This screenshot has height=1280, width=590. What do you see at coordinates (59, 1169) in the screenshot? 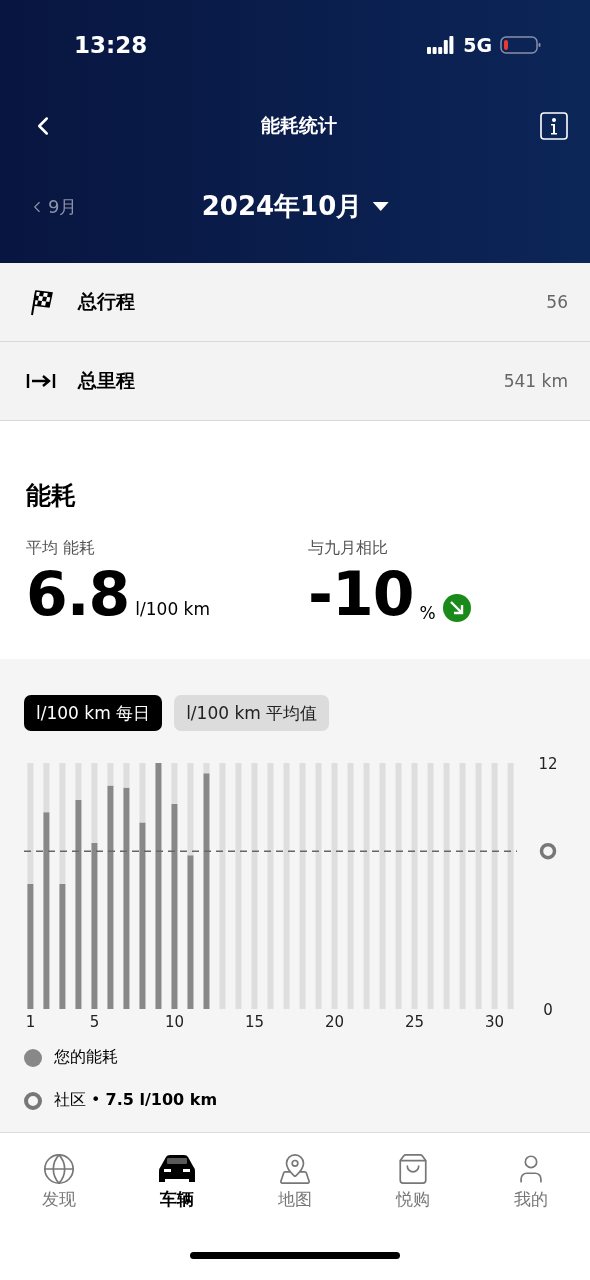
I see `globe-icon` at bounding box center [59, 1169].